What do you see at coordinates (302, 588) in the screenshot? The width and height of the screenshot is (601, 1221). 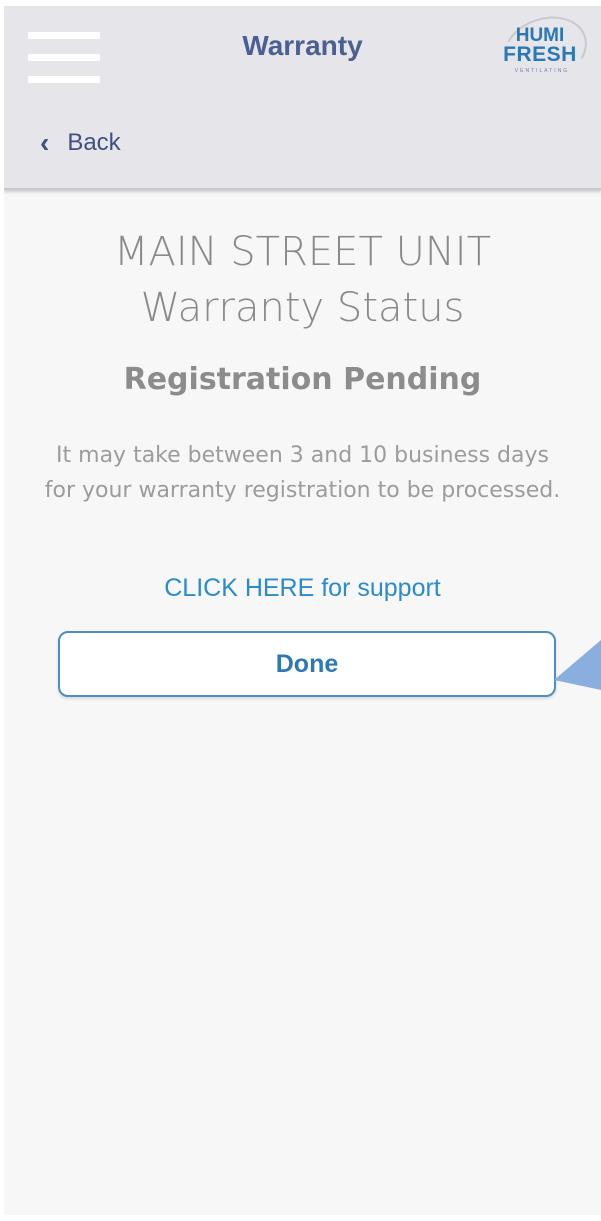 I see `support-link: CLICK HERE for support` at bounding box center [302, 588].